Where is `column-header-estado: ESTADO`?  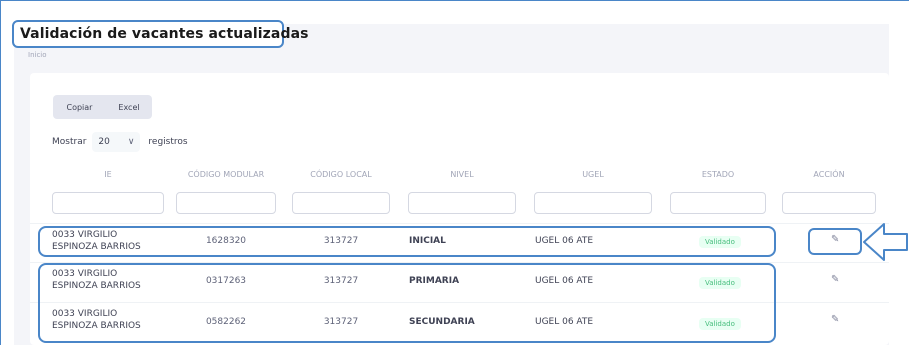 column-header-estado: ESTADO is located at coordinates (718, 174).